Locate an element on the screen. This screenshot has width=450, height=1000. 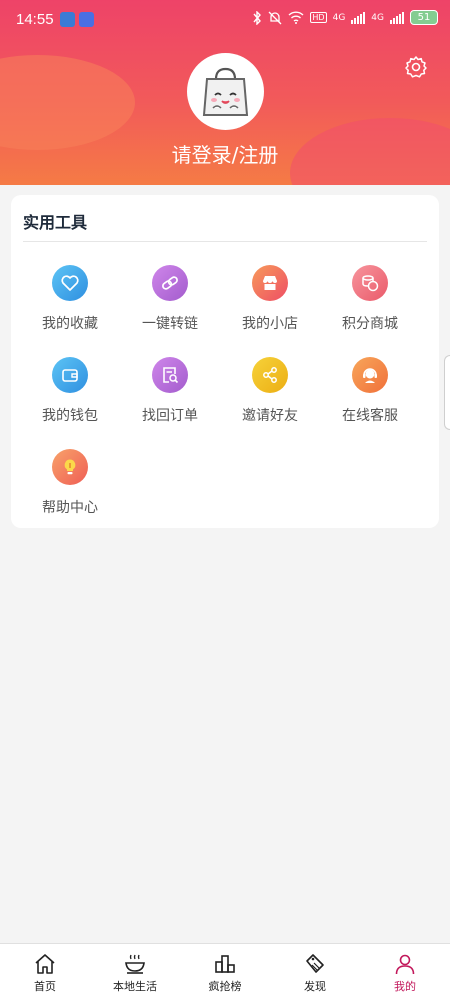
hd-indicator: HD is located at coordinates (318, 17).